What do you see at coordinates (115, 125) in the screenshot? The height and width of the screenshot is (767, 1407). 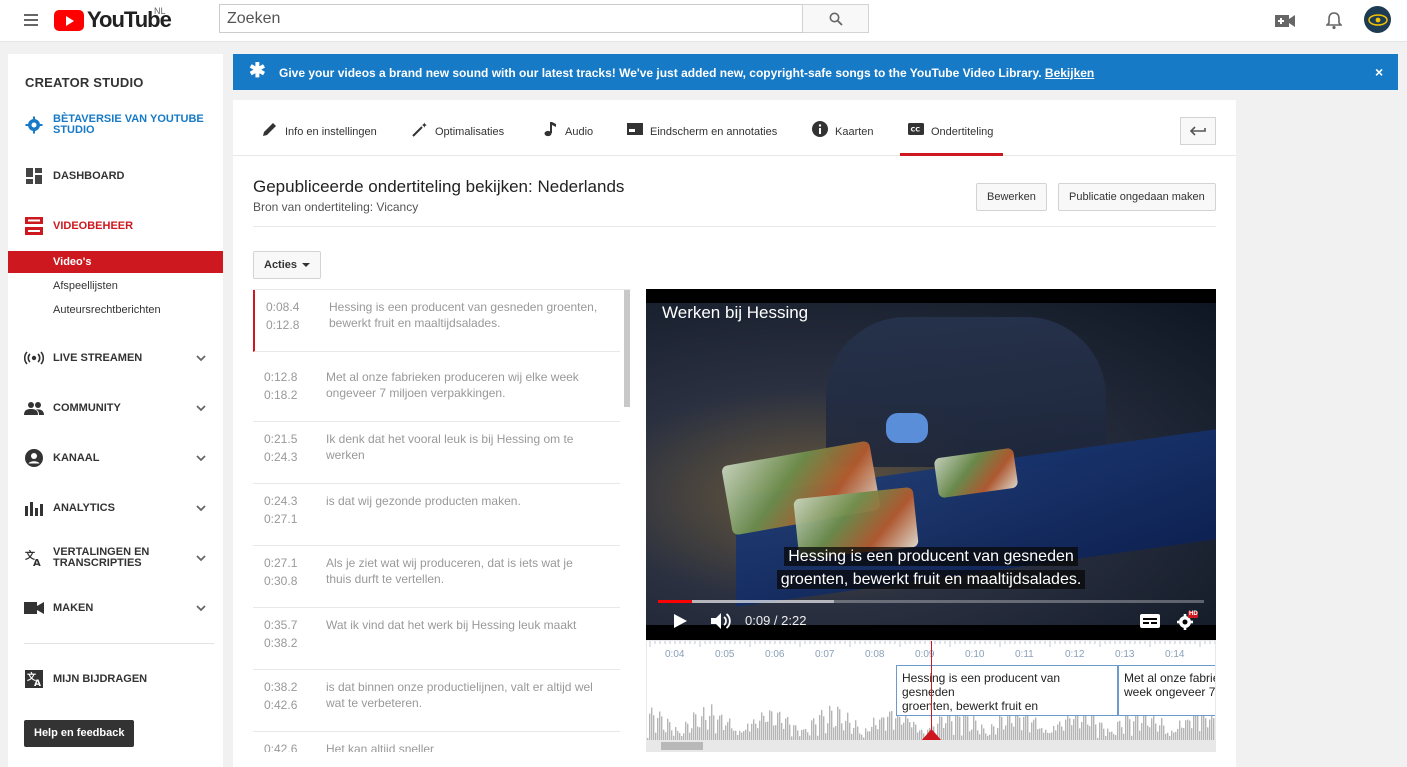 I see `sidebar-item-beta: BÈTAVERSIE VAN YOUTUBE STUDIO` at bounding box center [115, 125].